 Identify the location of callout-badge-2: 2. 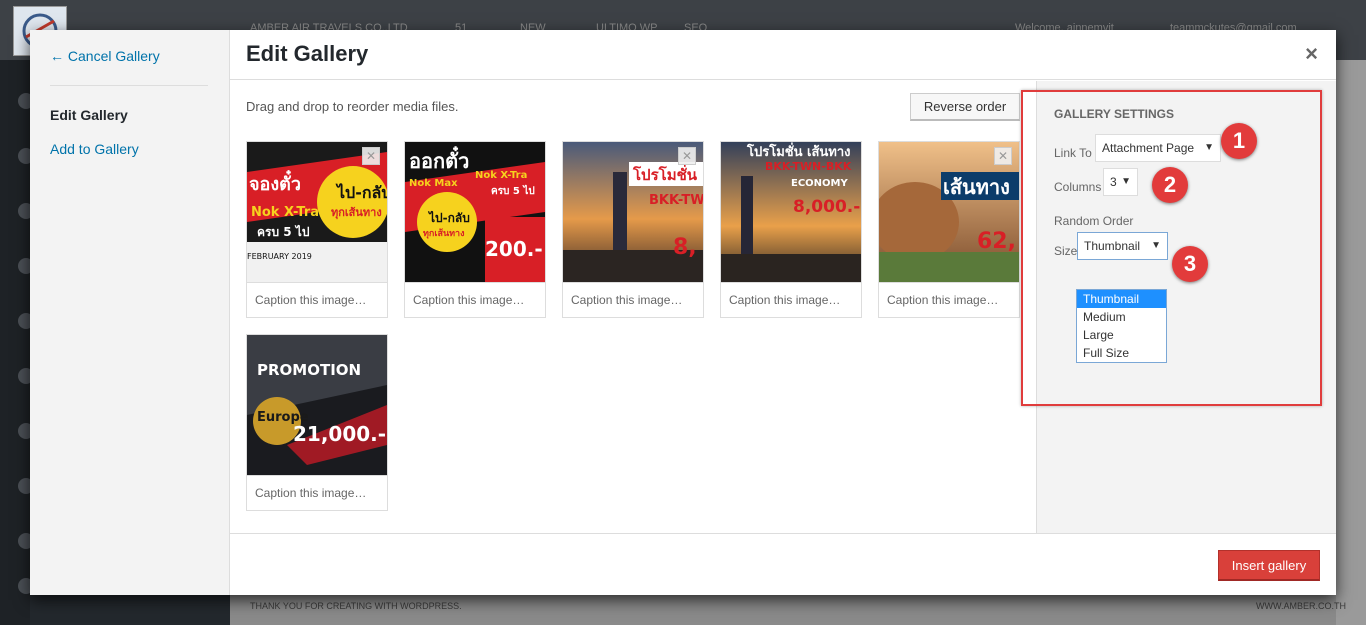
(1170, 185).